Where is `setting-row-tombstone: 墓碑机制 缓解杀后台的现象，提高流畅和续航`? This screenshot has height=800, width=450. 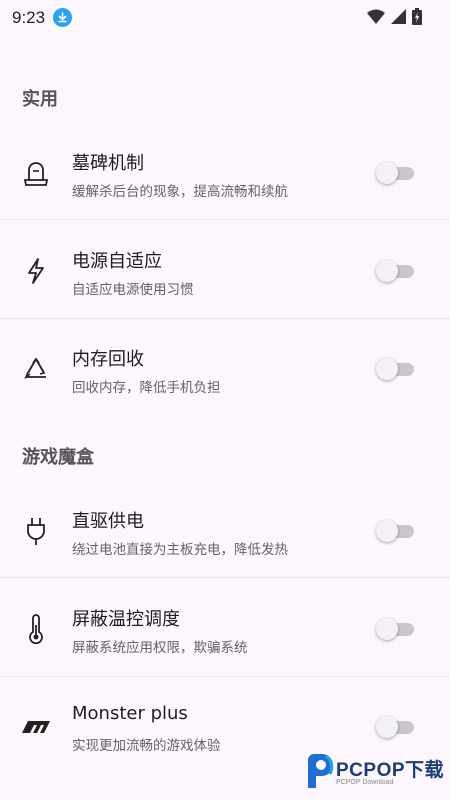 setting-row-tombstone: 墓碑机制 缓解杀后台的现象，提高流畅和续航 is located at coordinates (225, 171).